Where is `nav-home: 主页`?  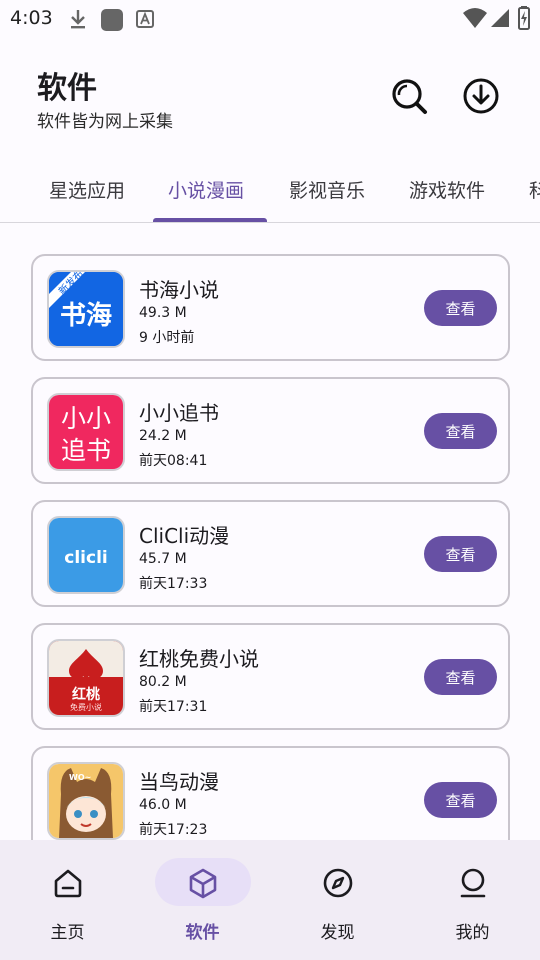 nav-home: 主页 is located at coordinates (67, 900).